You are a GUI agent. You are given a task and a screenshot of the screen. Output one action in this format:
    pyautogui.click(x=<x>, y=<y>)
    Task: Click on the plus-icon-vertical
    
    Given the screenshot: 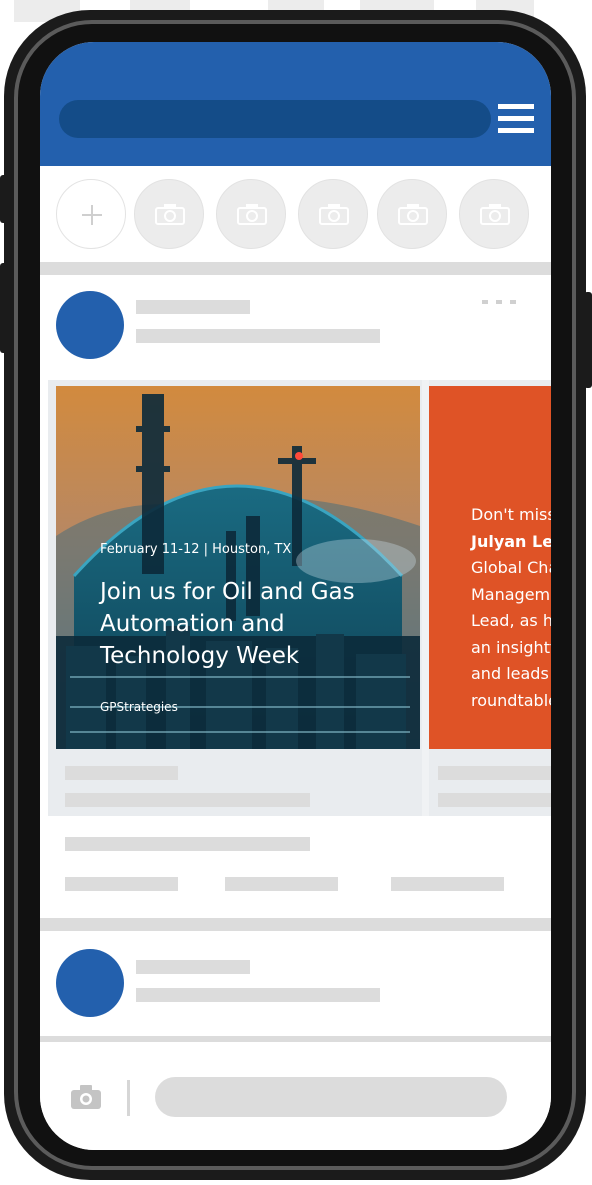 What is the action you would take?
    pyautogui.click(x=92, y=215)
    